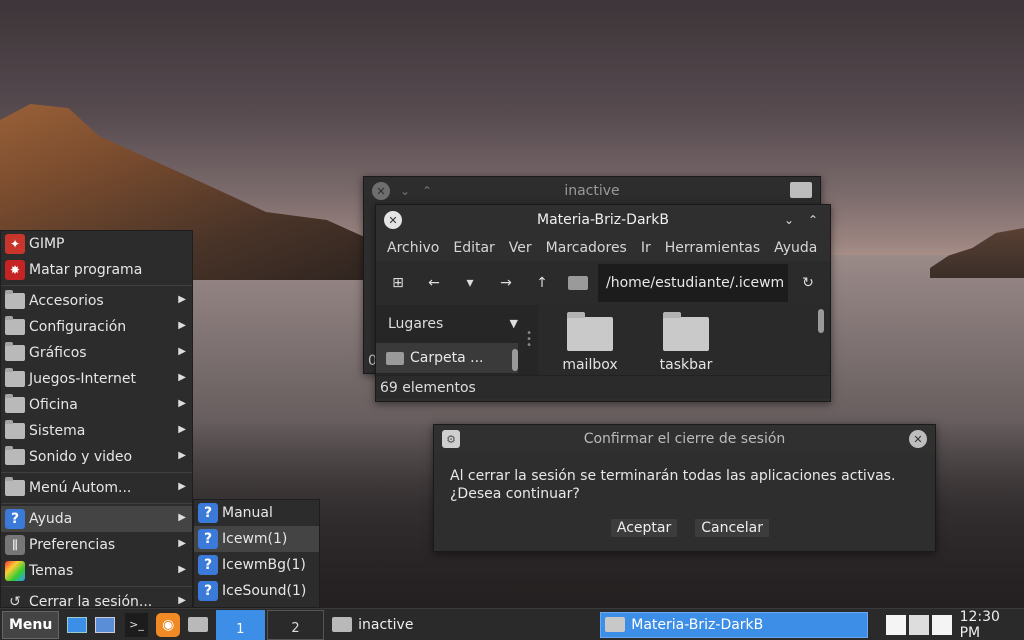  I want to click on new-tab-icon: ⊞, so click(398, 283).